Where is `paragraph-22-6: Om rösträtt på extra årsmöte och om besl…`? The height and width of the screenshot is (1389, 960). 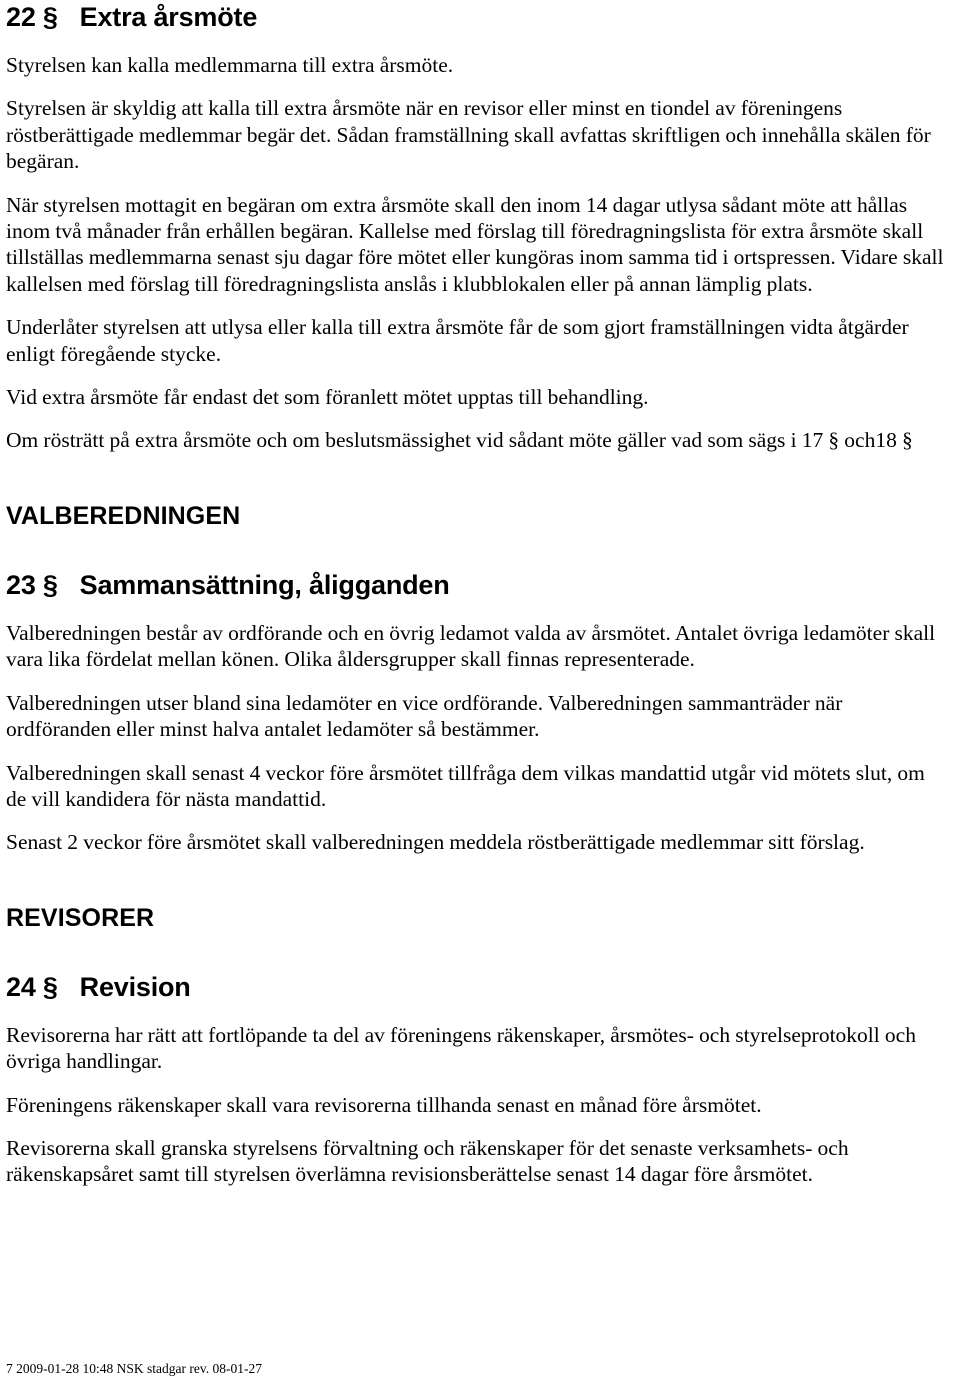 paragraph-22-6: Om rösträtt på extra årsmöte och om besl… is located at coordinates (459, 440).